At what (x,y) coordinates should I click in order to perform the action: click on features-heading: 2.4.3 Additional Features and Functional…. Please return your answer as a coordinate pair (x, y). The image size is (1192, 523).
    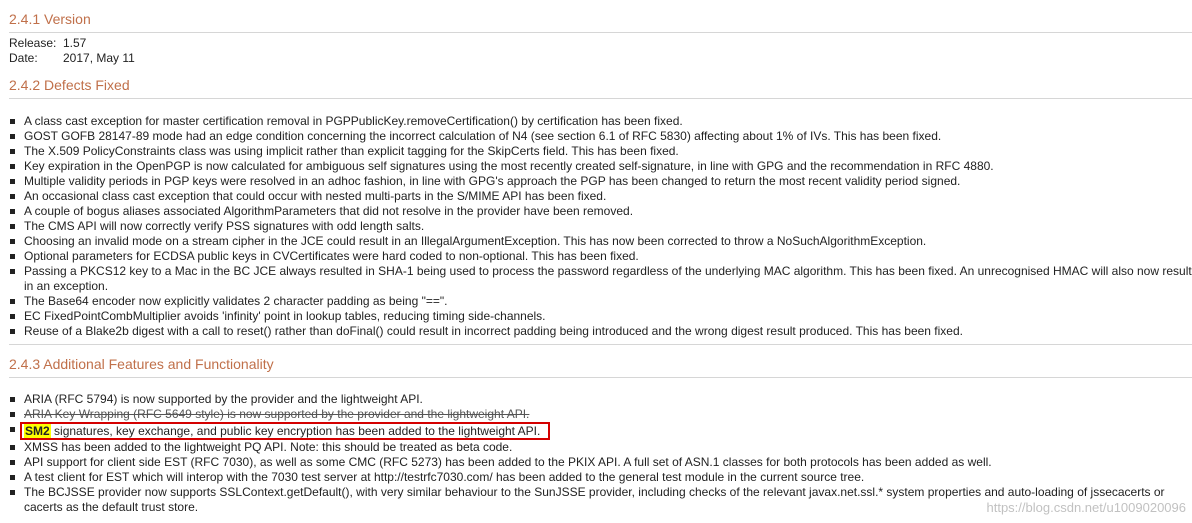
    Looking at the image, I should click on (600, 361).